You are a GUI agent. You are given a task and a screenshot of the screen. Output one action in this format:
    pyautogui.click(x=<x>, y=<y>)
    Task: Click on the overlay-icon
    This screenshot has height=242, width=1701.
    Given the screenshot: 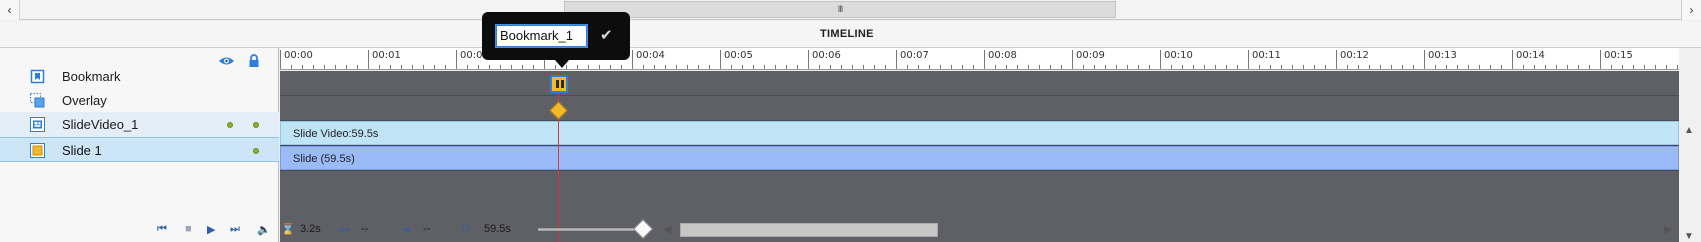 What is the action you would take?
    pyautogui.click(x=37, y=100)
    